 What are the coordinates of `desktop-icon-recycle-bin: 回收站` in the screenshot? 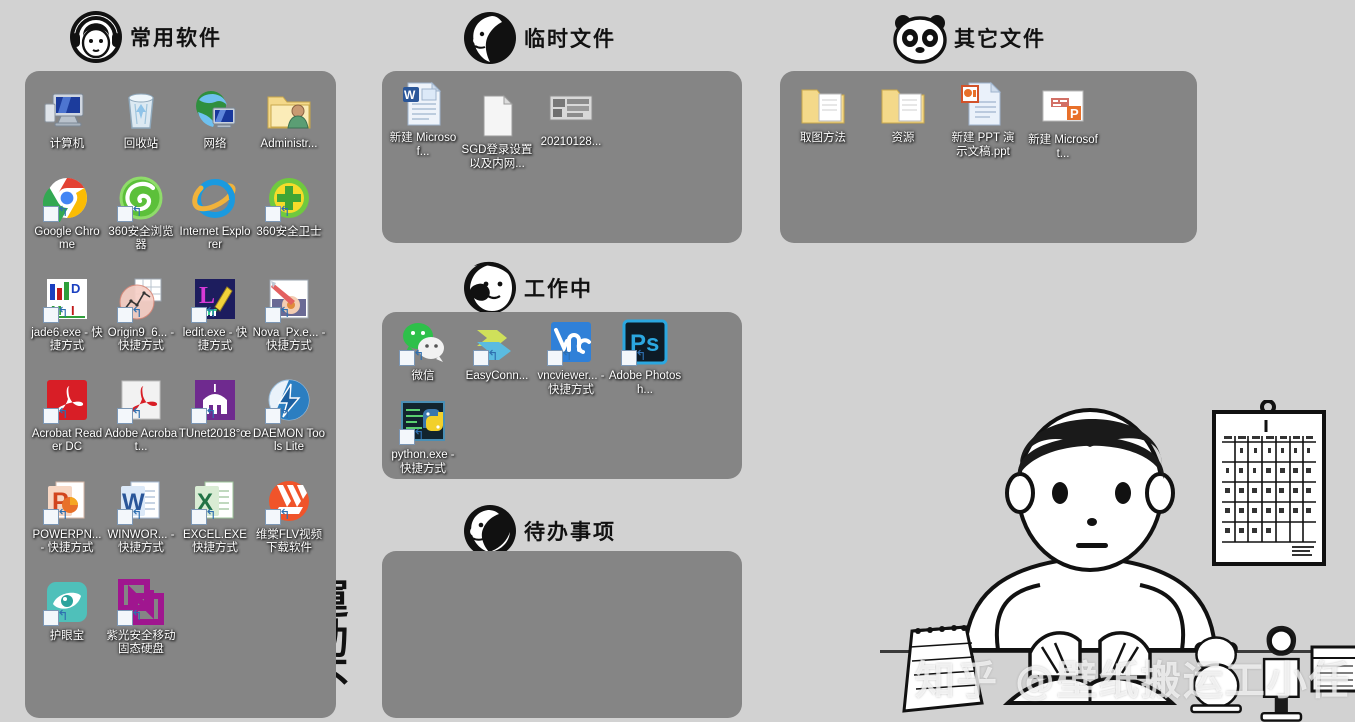 It's located at (141, 119).